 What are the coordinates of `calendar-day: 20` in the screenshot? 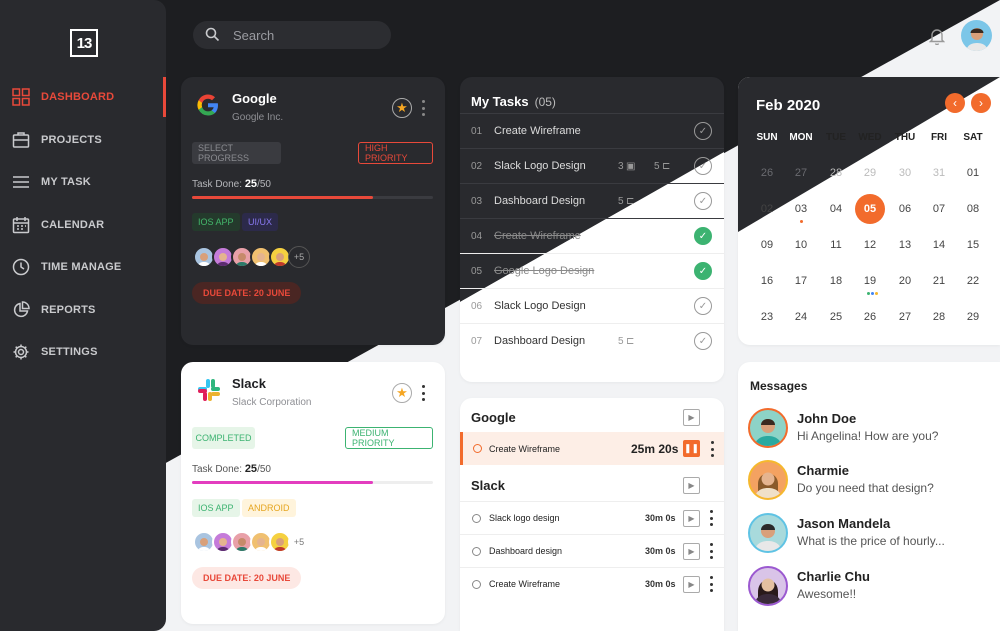 It's located at (905, 281).